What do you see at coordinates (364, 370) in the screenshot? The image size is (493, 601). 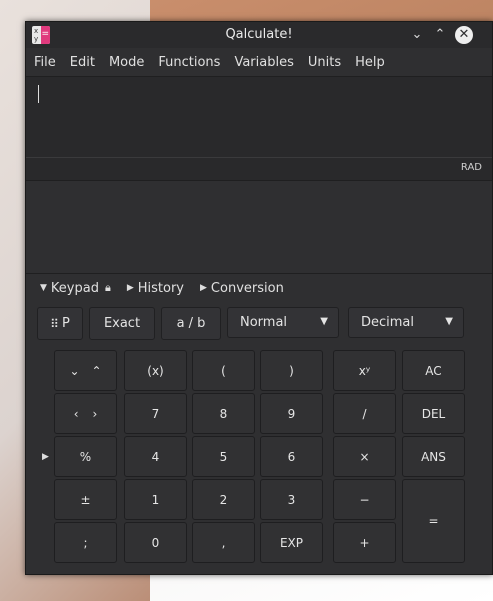 I see `key-power: xʸ` at bounding box center [364, 370].